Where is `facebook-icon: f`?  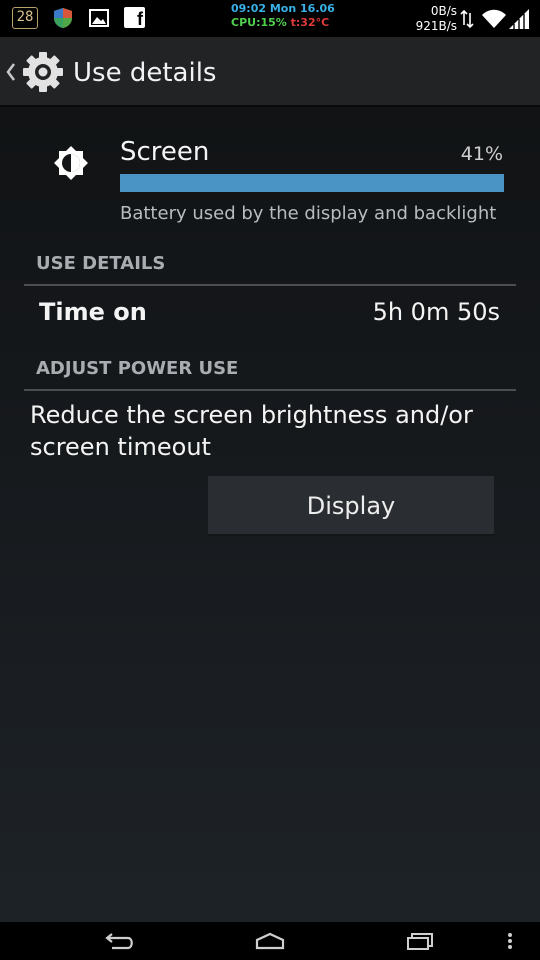 facebook-icon: f is located at coordinates (134, 17).